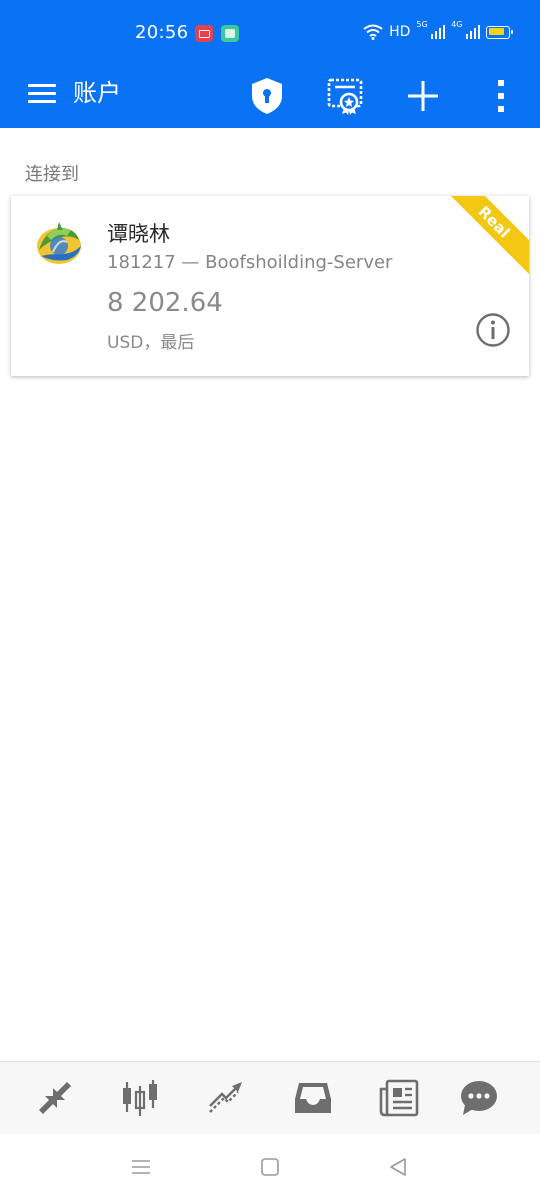  Describe the element at coordinates (270, 32) in the screenshot. I see `status-bar: 20:56 HD 5G 4G` at that location.